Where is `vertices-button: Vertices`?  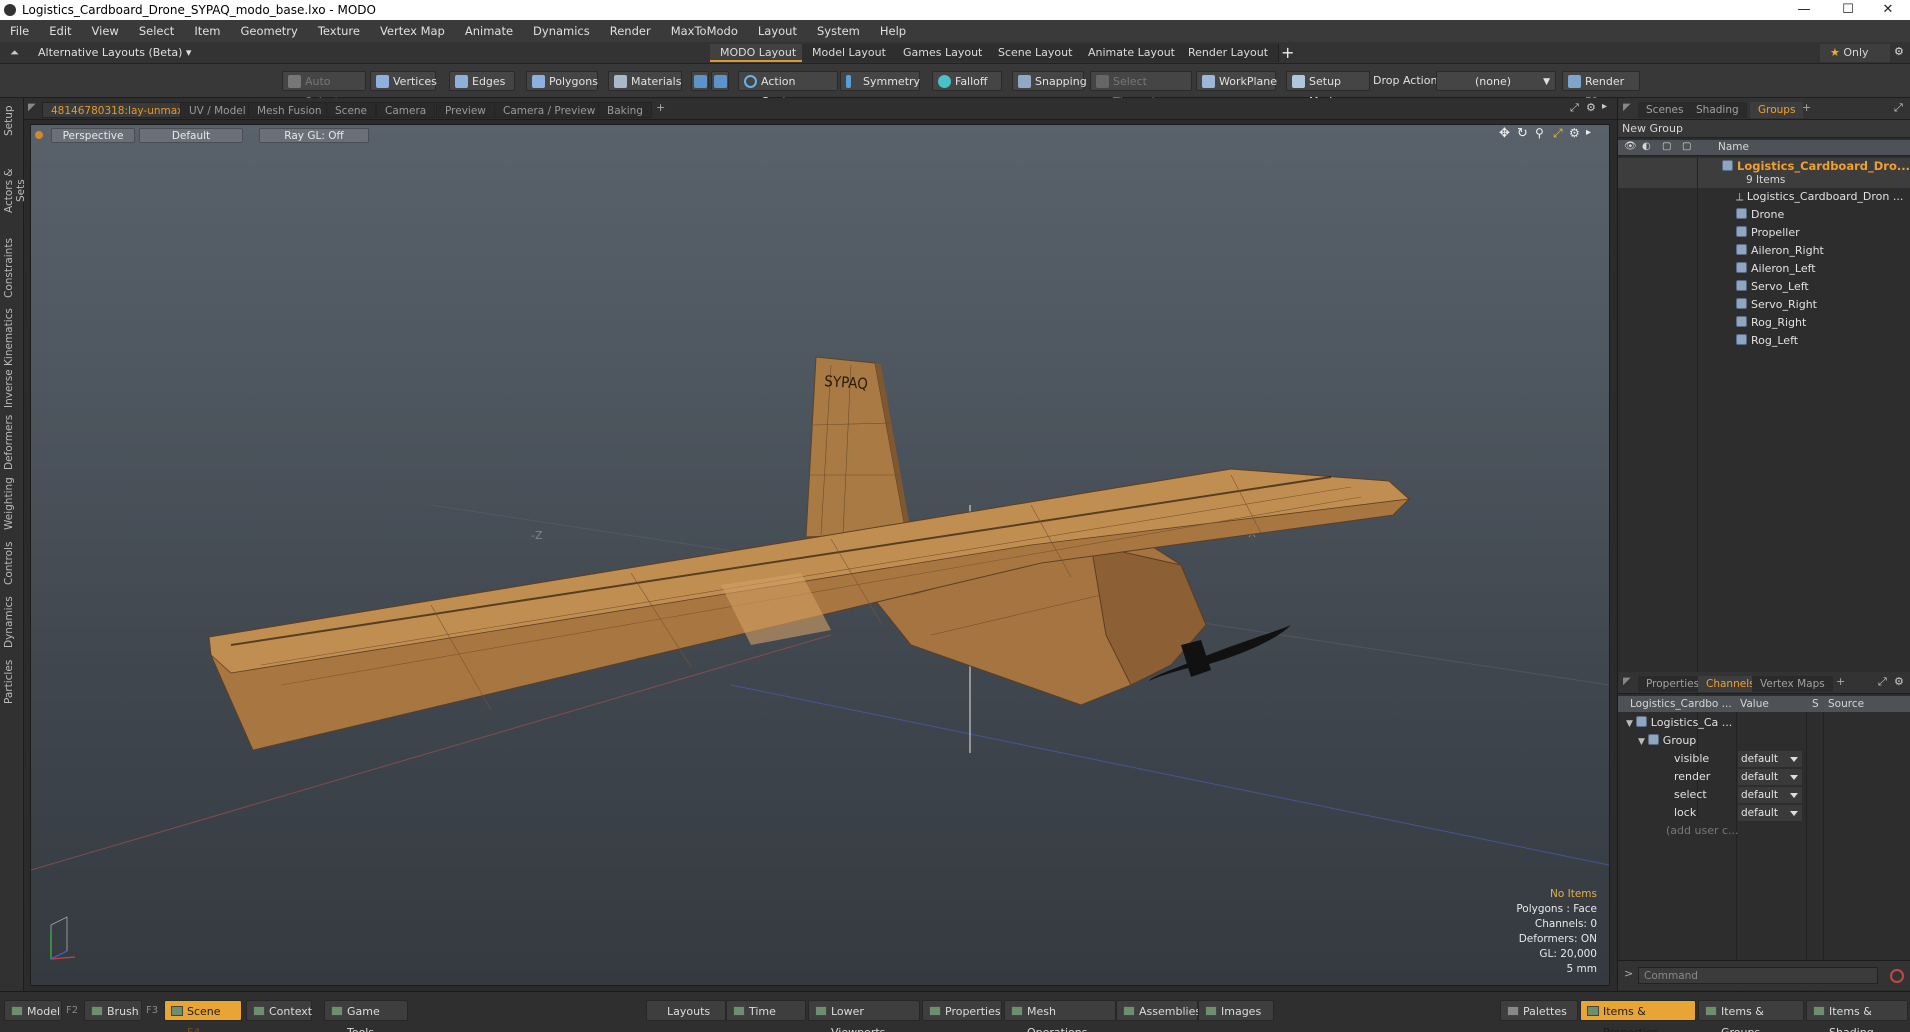 vertices-button: Vertices is located at coordinates (403, 81).